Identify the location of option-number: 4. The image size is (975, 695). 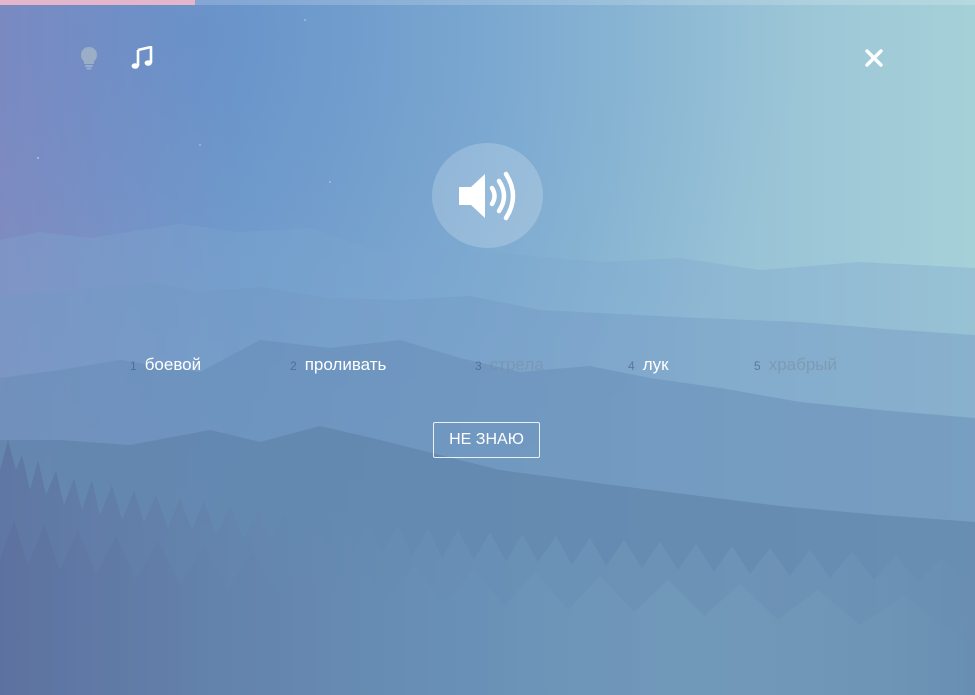
(631, 366).